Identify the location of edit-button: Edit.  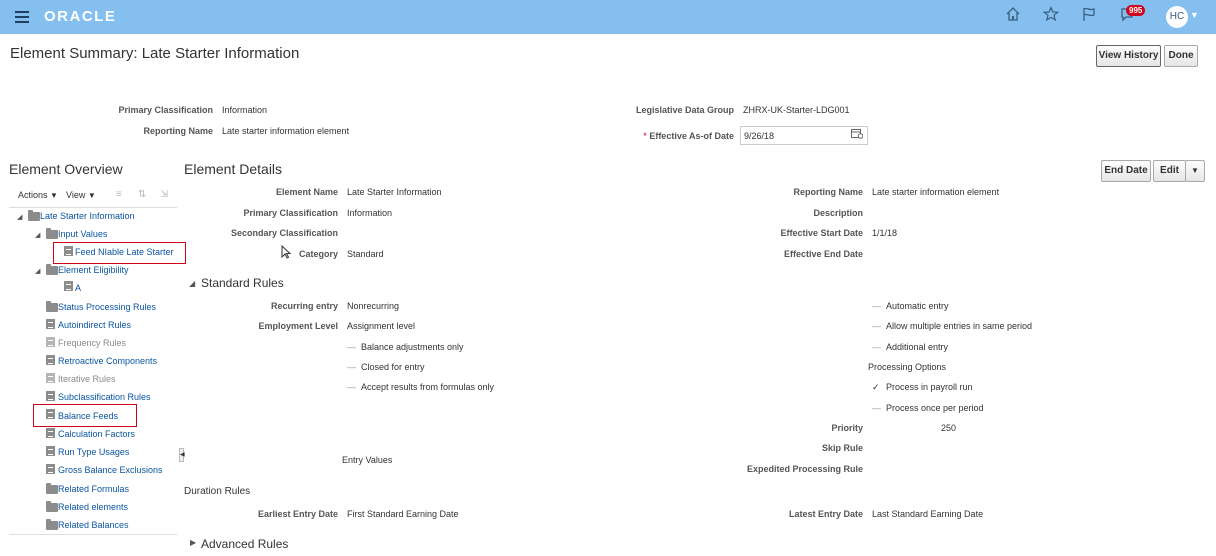
(1169, 171).